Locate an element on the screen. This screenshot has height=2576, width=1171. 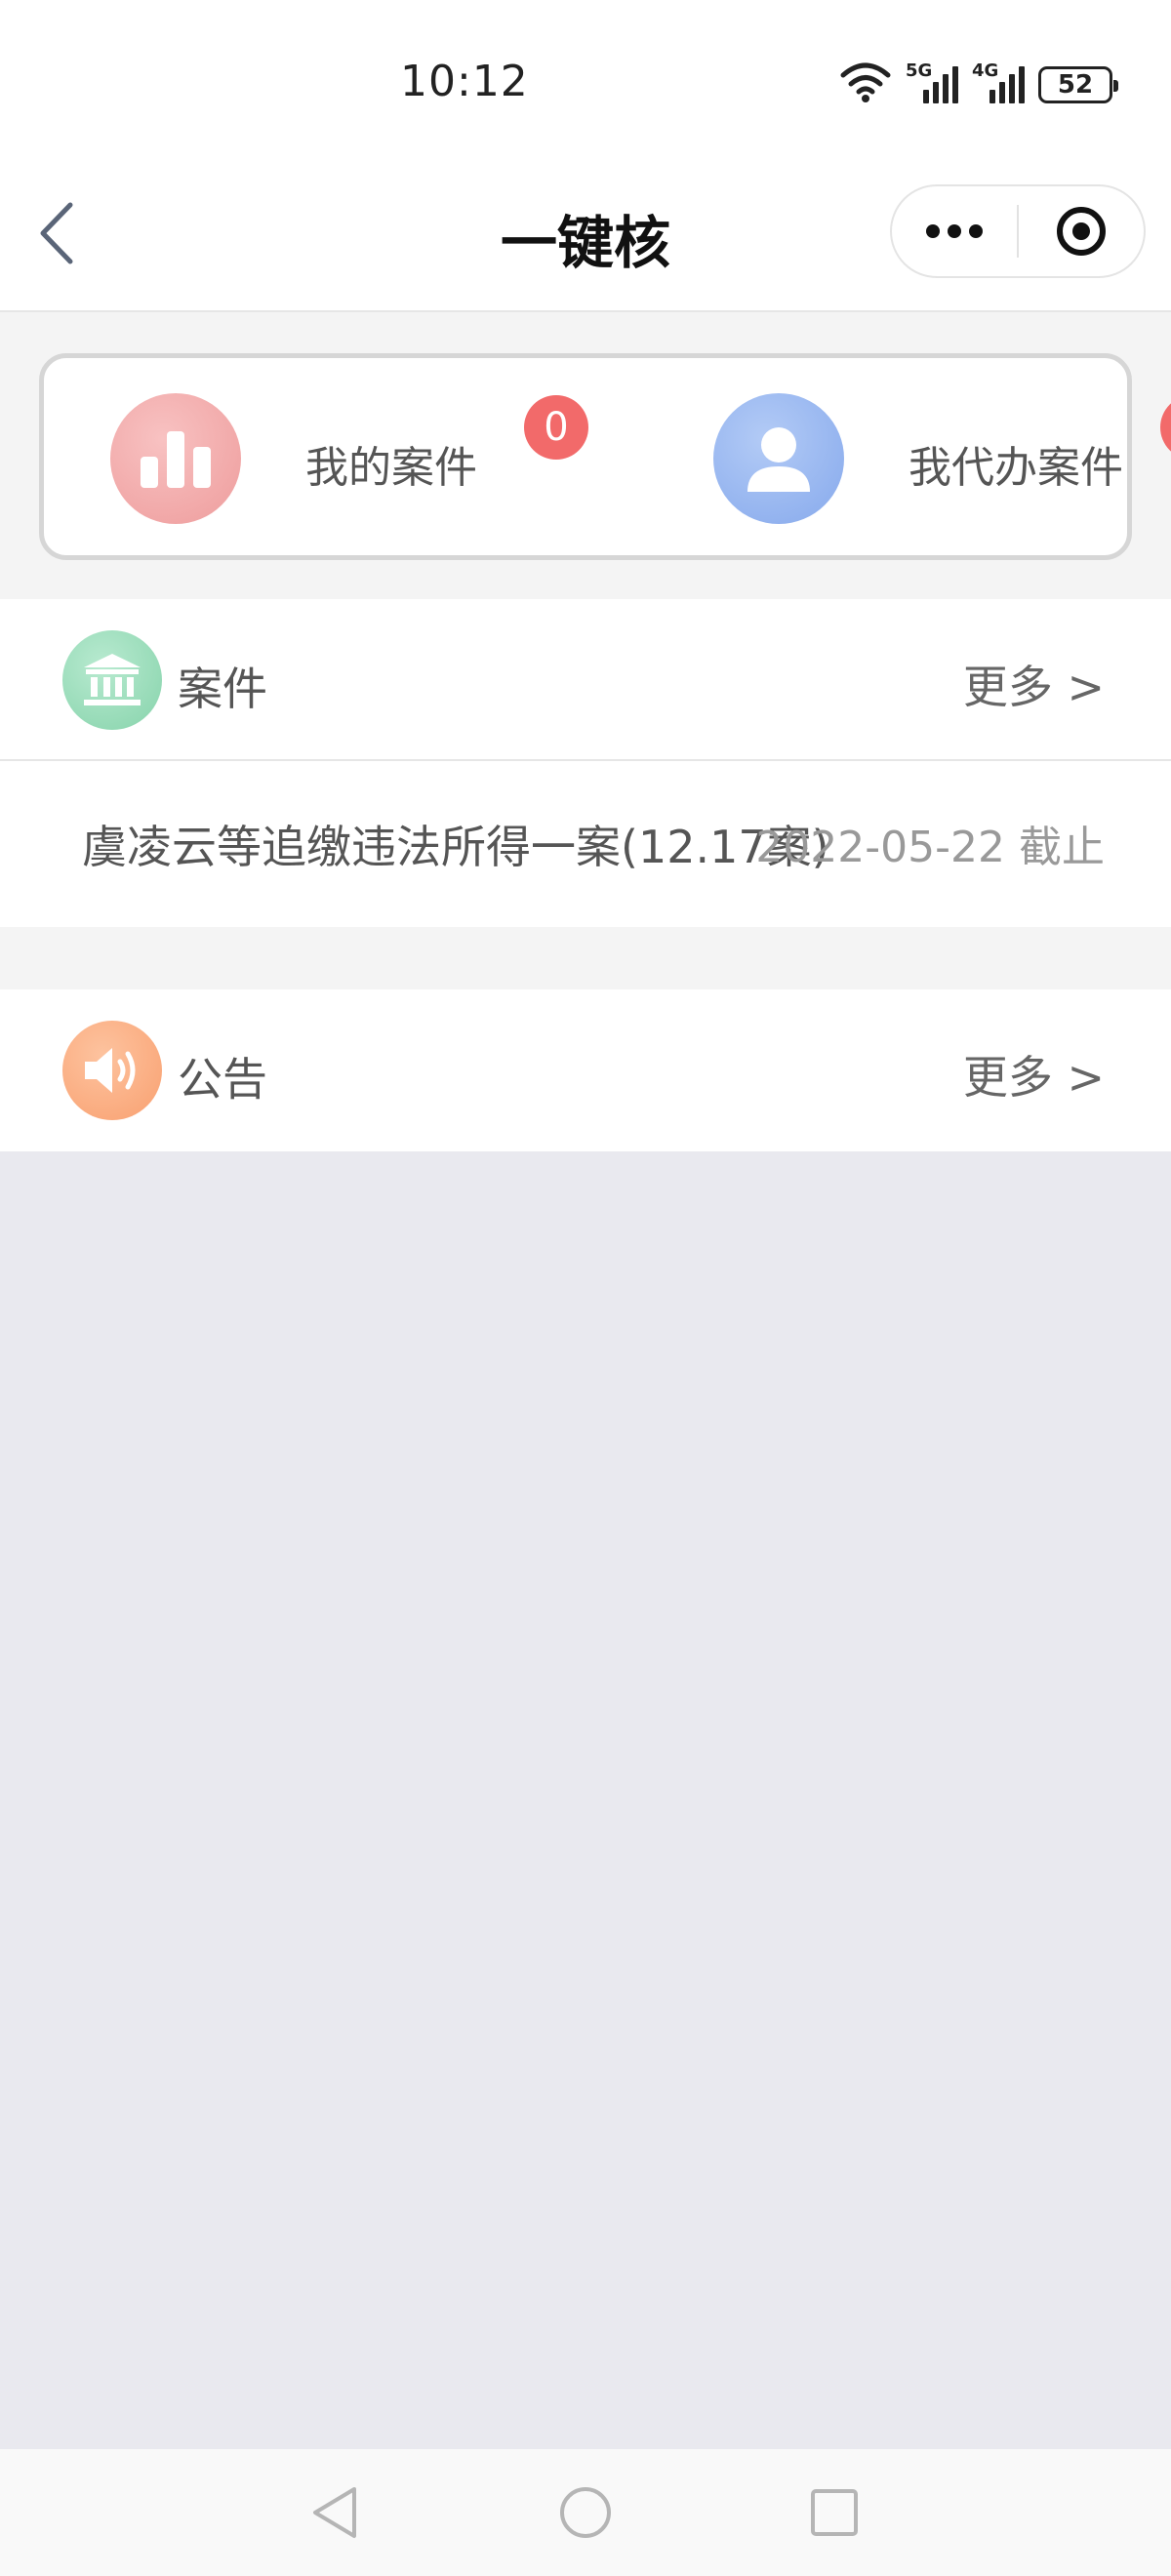
case-name: 虞凌云等追缴违法所得一案(12.17案) is located at coordinates (455, 847).